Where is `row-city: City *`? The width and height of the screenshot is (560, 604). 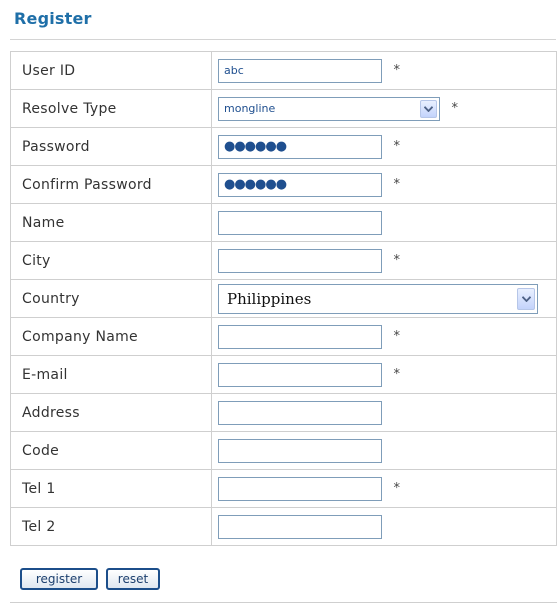 row-city: City * is located at coordinates (283, 260).